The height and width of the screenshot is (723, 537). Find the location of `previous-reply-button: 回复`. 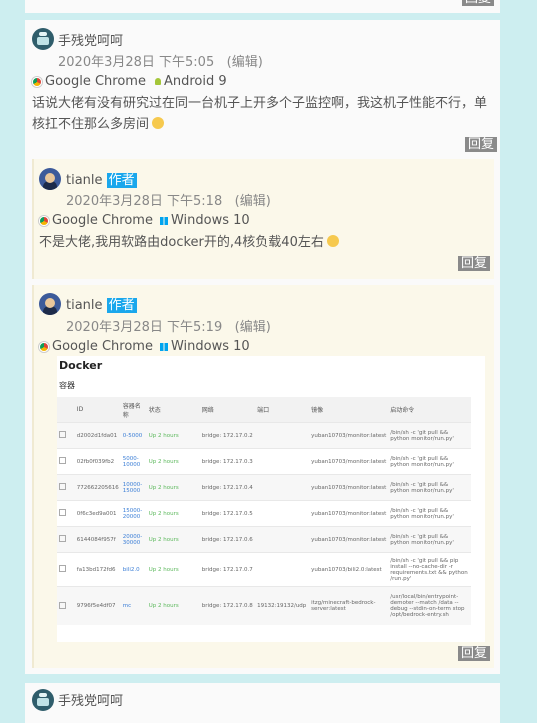

previous-reply-button: 回复 is located at coordinates (477, 3).